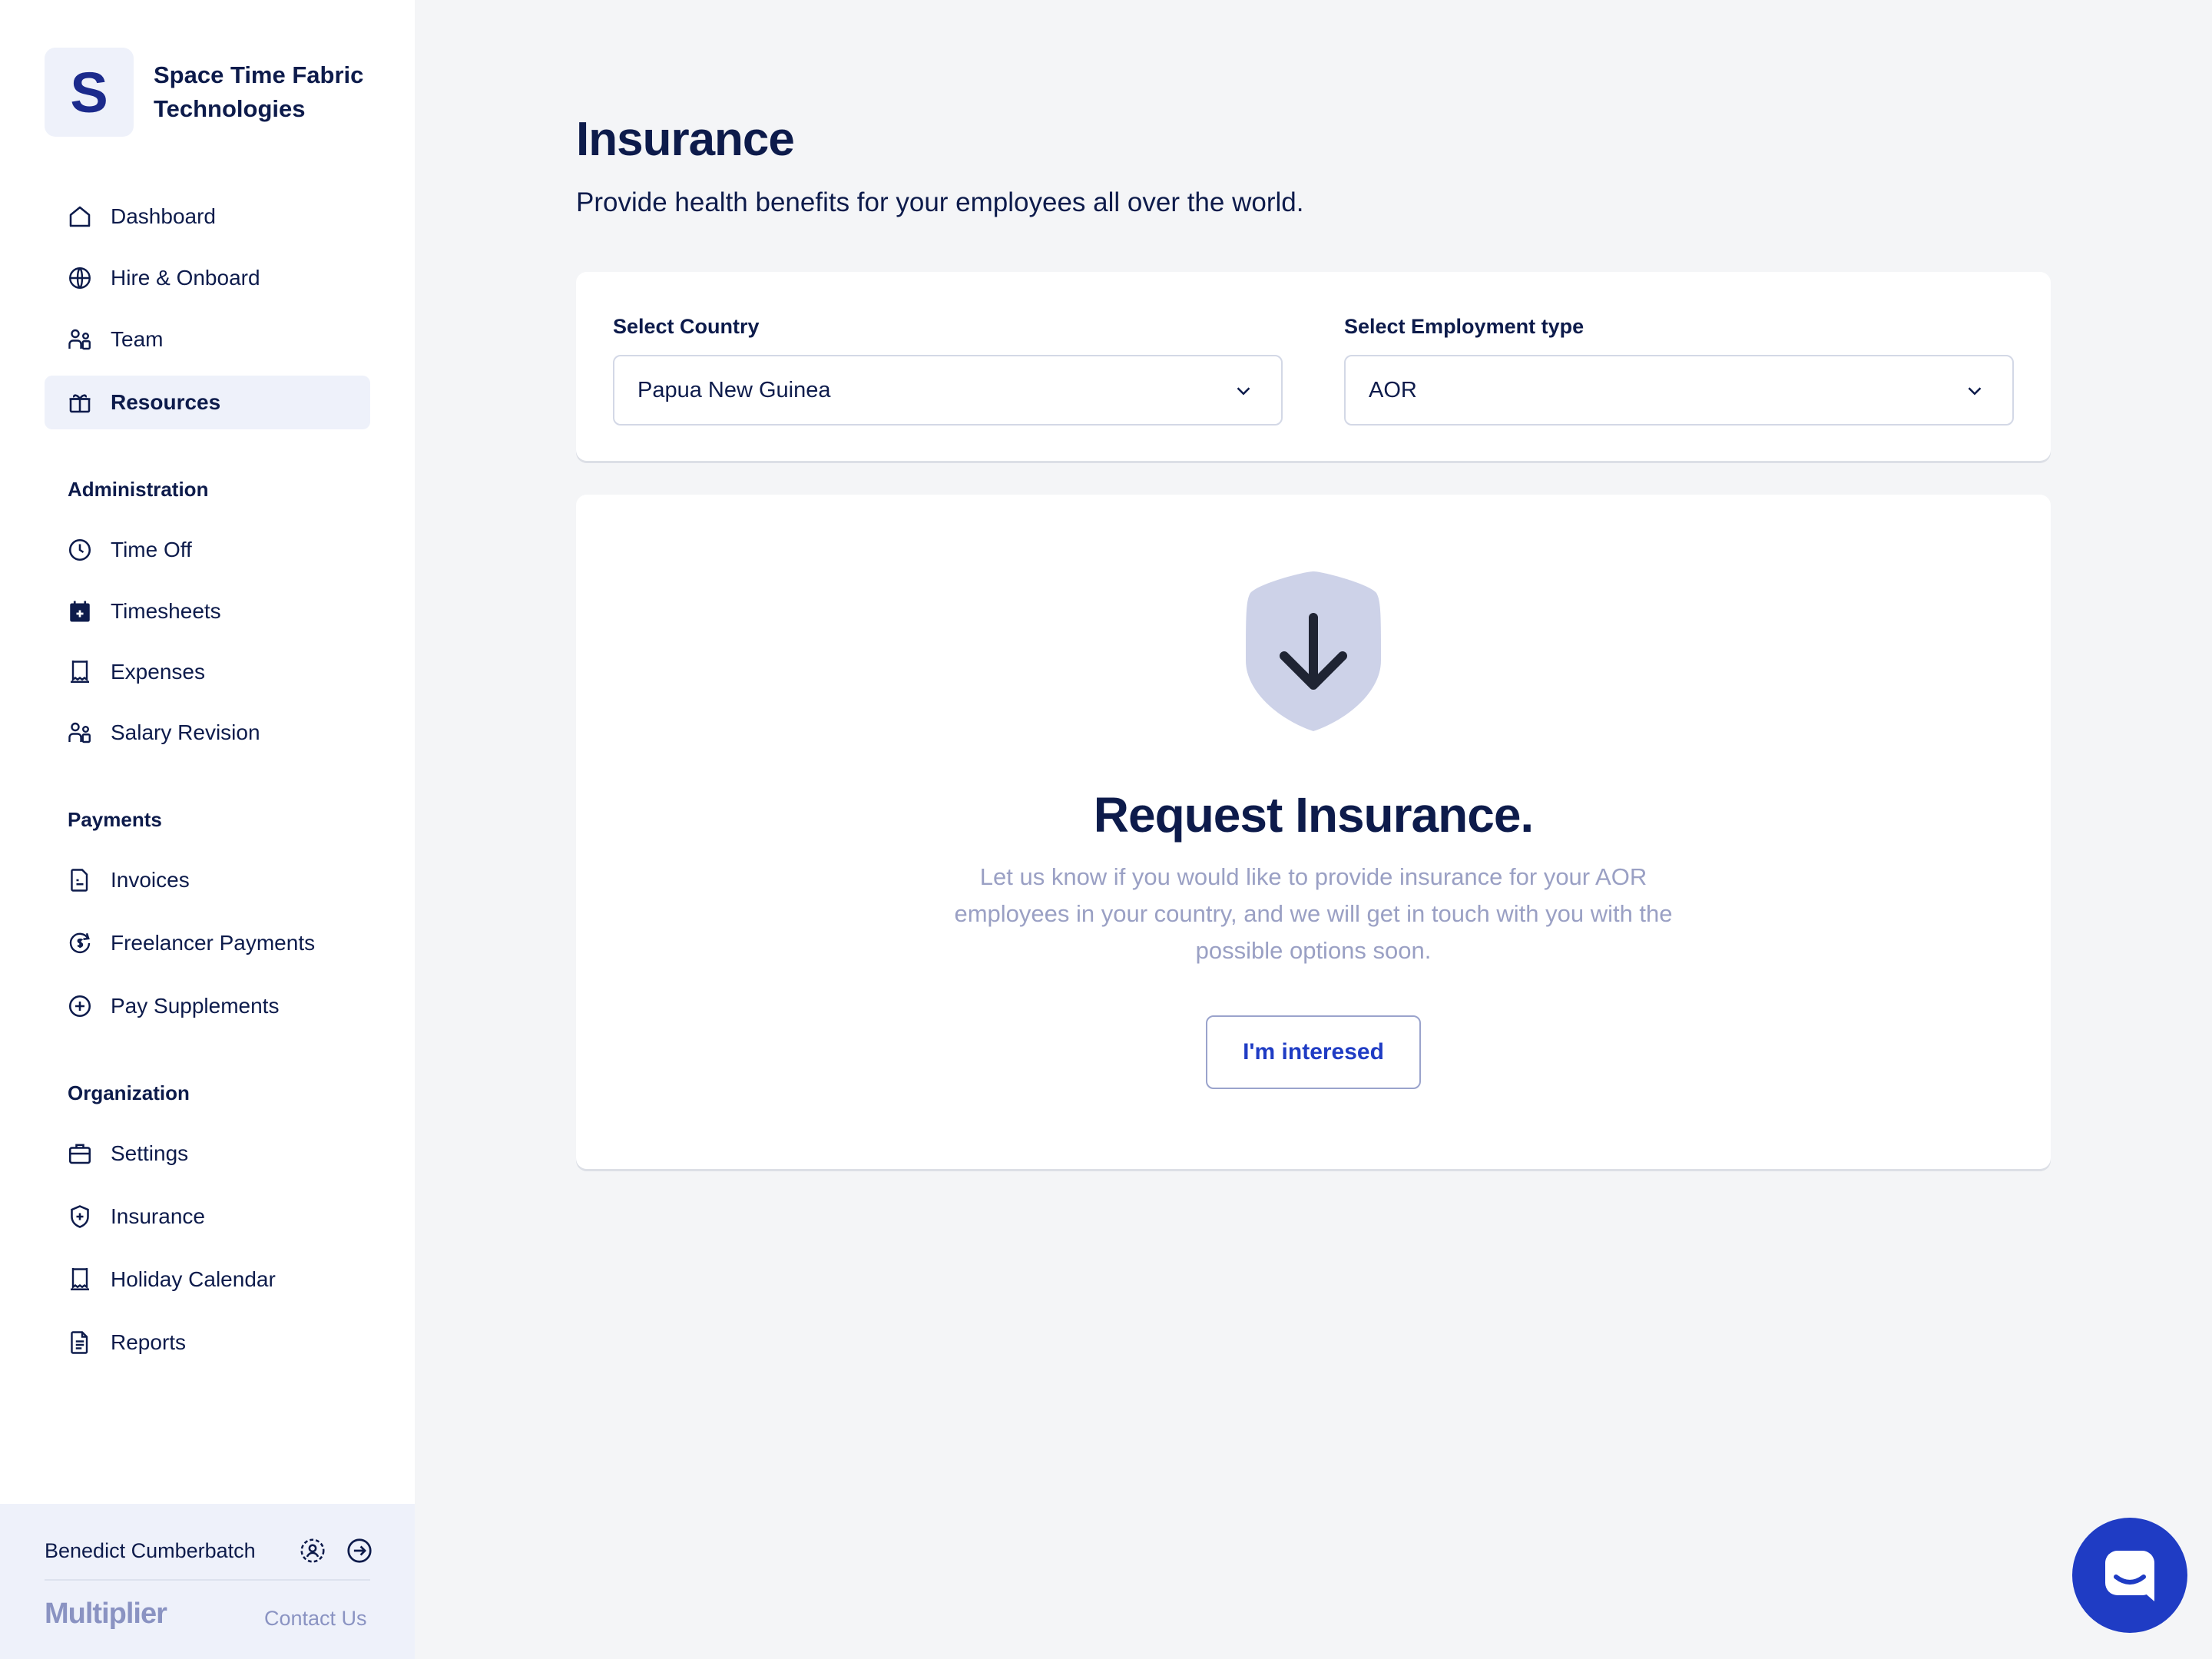 The width and height of the screenshot is (2212, 1659). Describe the element at coordinates (1464, 326) in the screenshot. I see `employment-type-label: Select Employment type` at that location.